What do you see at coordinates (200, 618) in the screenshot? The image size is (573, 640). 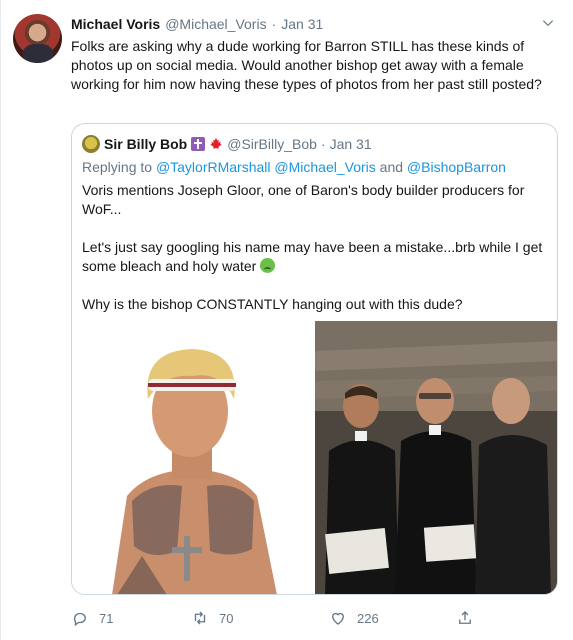 I see `retweet-icon` at bounding box center [200, 618].